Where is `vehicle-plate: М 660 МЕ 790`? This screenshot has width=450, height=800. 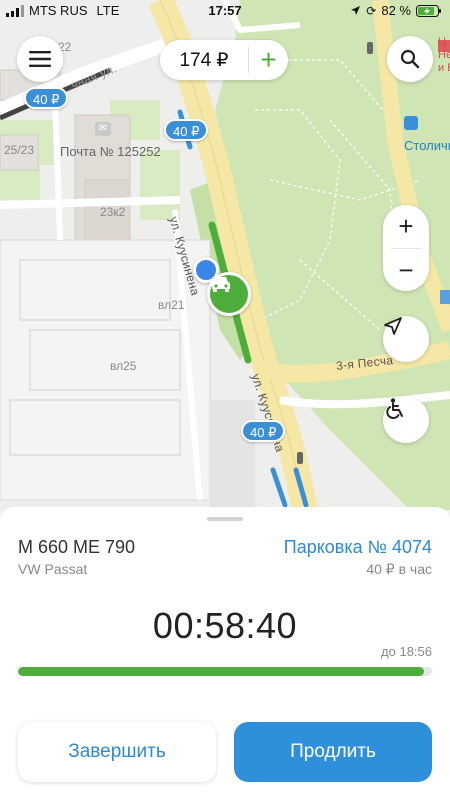 vehicle-plate: М 660 МЕ 790 is located at coordinates (77, 547).